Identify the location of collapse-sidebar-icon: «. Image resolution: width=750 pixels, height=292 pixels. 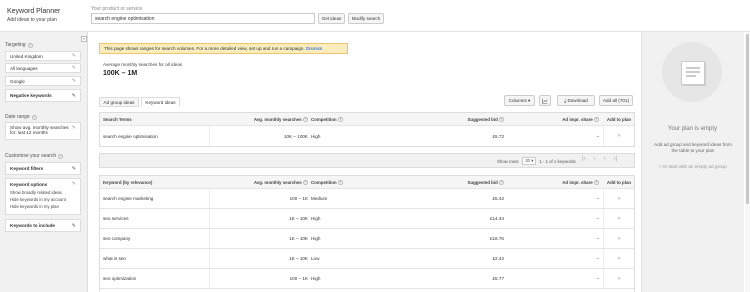
(84, 39).